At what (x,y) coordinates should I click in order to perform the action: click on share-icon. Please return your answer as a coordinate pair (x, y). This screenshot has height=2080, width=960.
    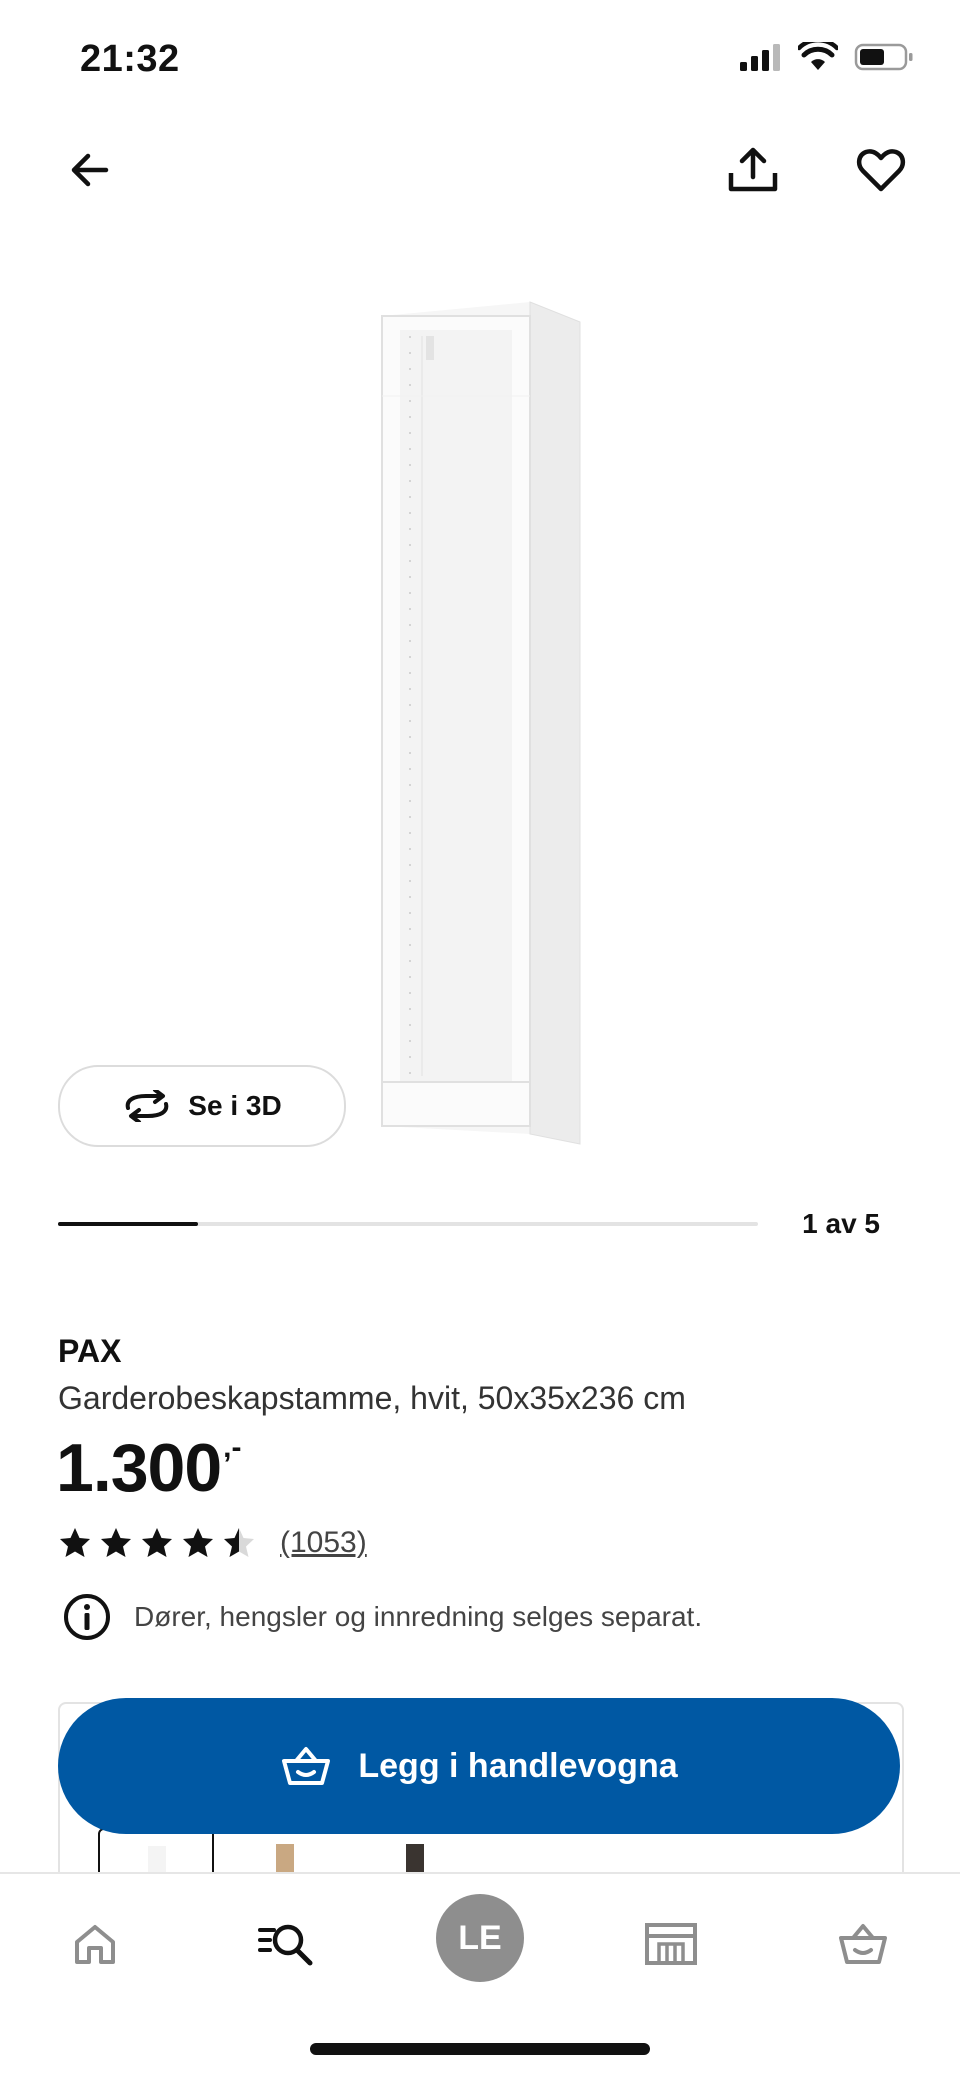
    Looking at the image, I should click on (753, 169).